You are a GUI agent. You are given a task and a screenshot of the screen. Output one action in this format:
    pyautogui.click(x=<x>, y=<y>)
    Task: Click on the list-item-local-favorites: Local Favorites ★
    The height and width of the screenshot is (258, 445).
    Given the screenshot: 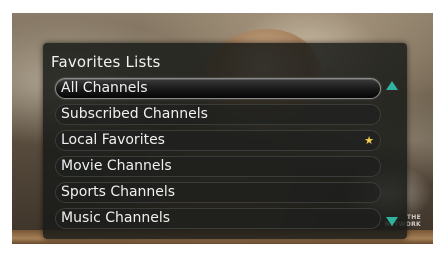 What is the action you would take?
    pyautogui.click(x=218, y=140)
    